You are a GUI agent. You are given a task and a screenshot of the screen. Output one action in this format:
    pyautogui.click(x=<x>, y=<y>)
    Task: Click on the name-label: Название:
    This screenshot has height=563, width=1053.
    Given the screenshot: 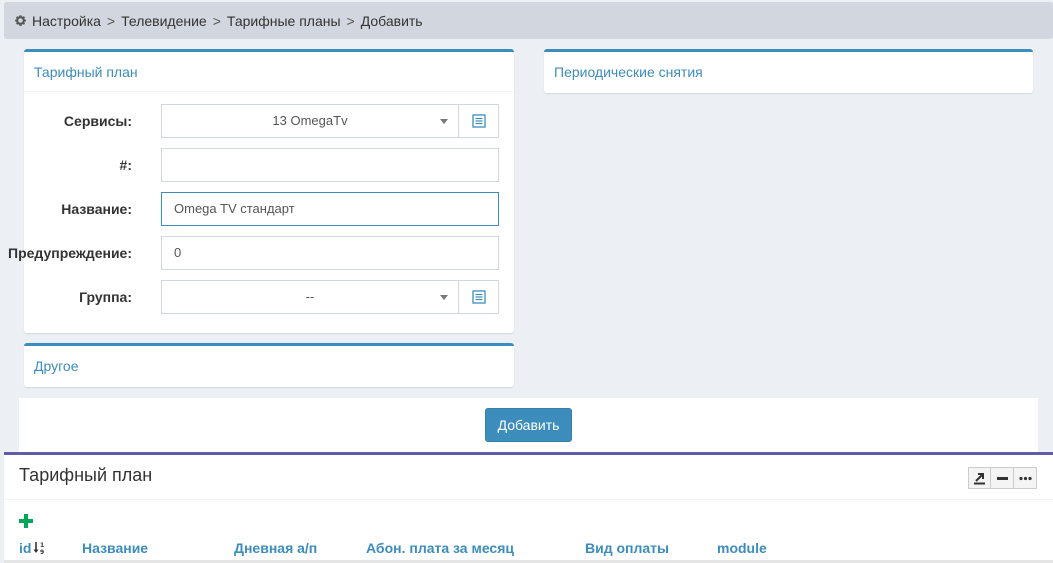 What is the action you would take?
    pyautogui.click(x=96, y=209)
    